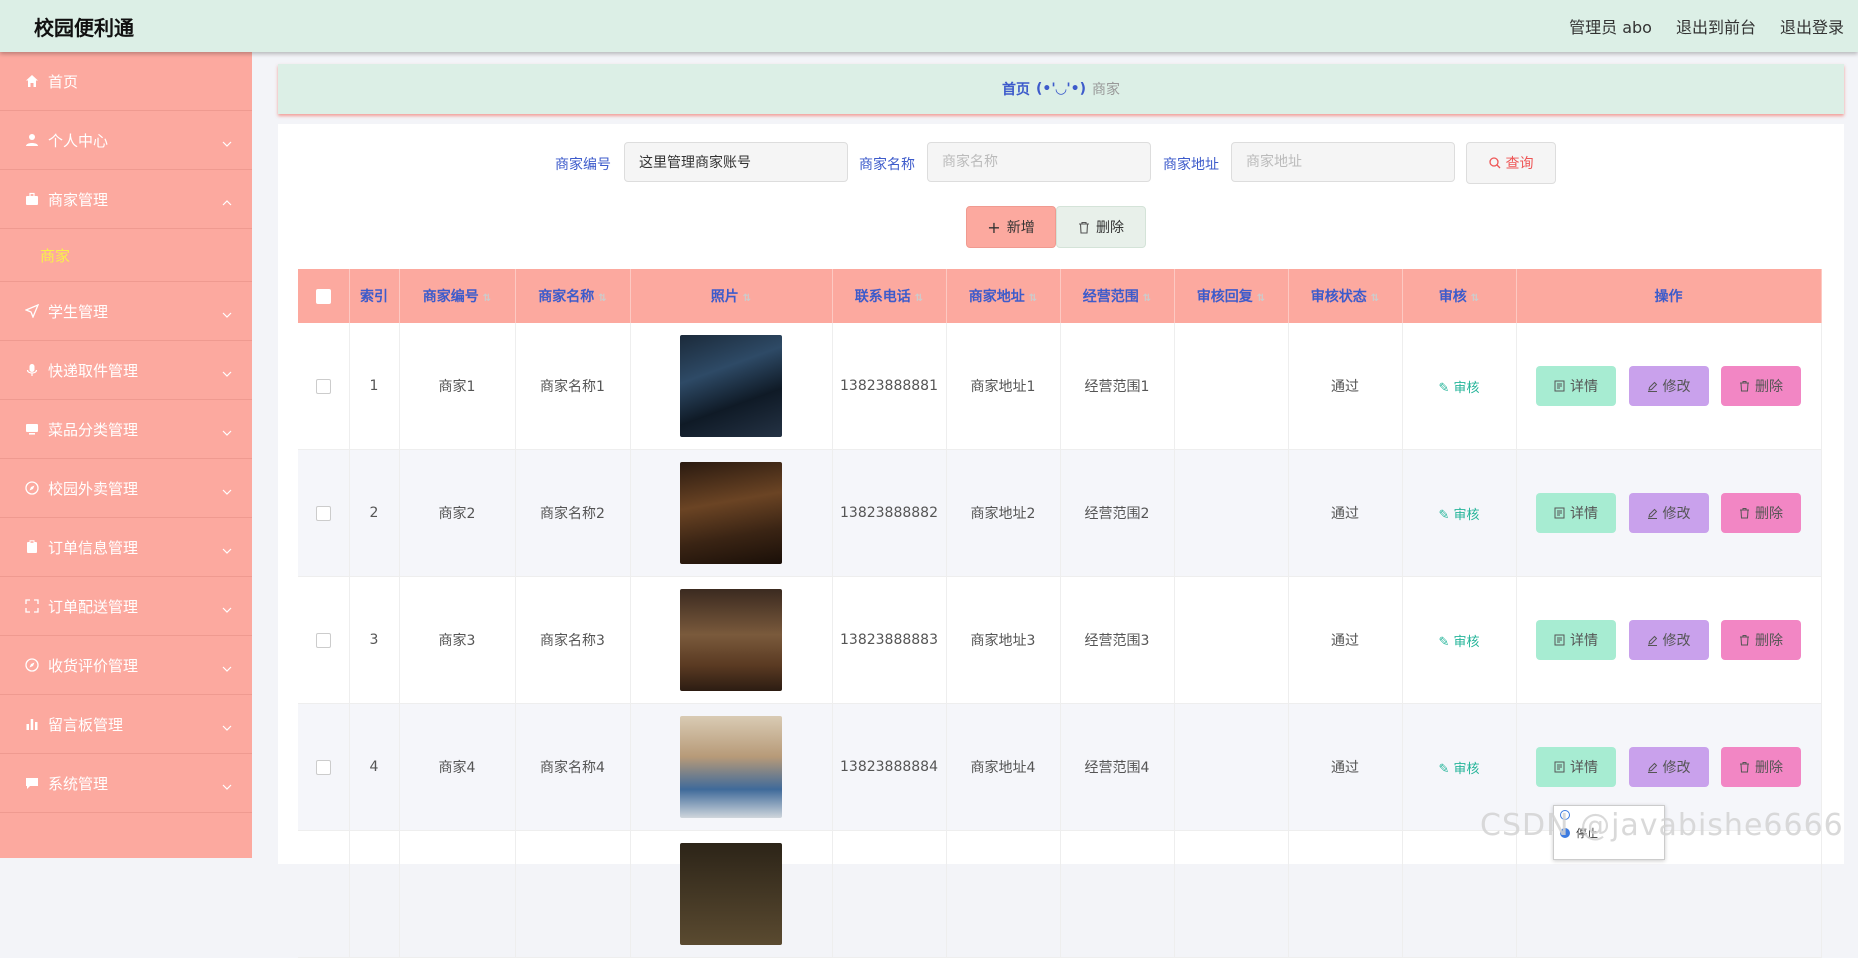 This screenshot has height=958, width=1858. What do you see at coordinates (1039, 162) in the screenshot?
I see `merchant-name-input` at bounding box center [1039, 162].